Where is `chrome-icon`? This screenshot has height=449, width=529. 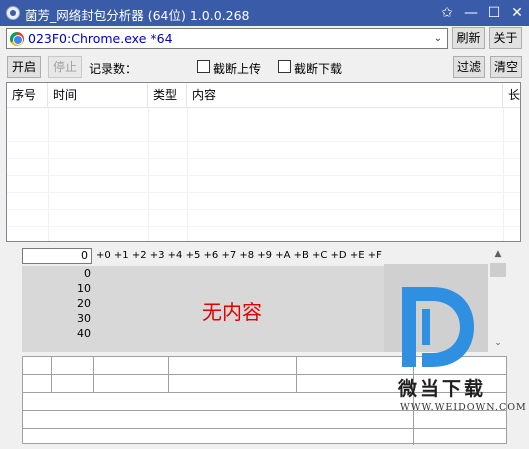 chrome-icon is located at coordinates (17, 39).